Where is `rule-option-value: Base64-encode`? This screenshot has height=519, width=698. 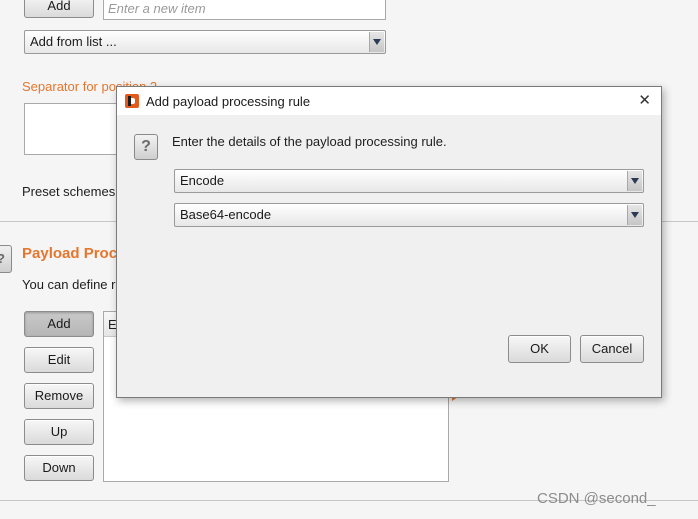 rule-option-value: Base64-encode is located at coordinates (226, 214).